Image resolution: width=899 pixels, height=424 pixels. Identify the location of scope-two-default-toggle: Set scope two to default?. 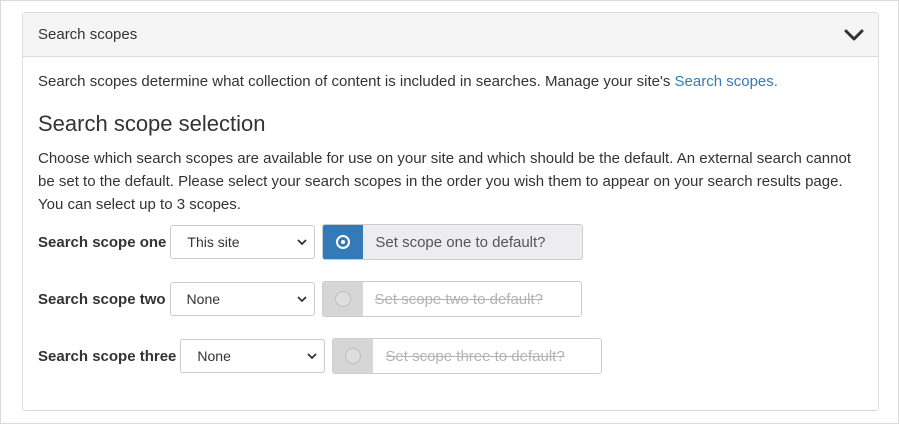
(451, 299).